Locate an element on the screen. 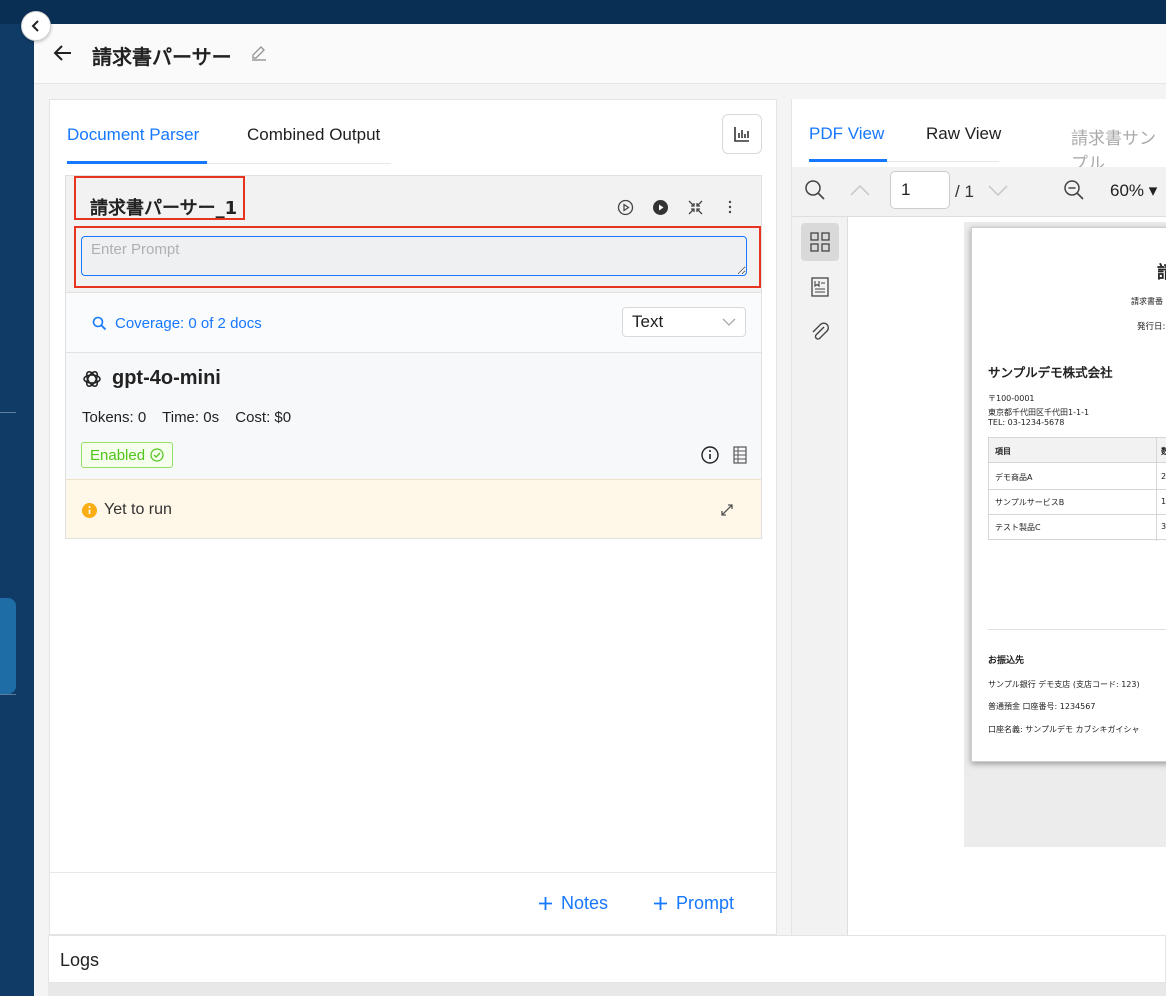  page-number-input: 1 is located at coordinates (920, 190).